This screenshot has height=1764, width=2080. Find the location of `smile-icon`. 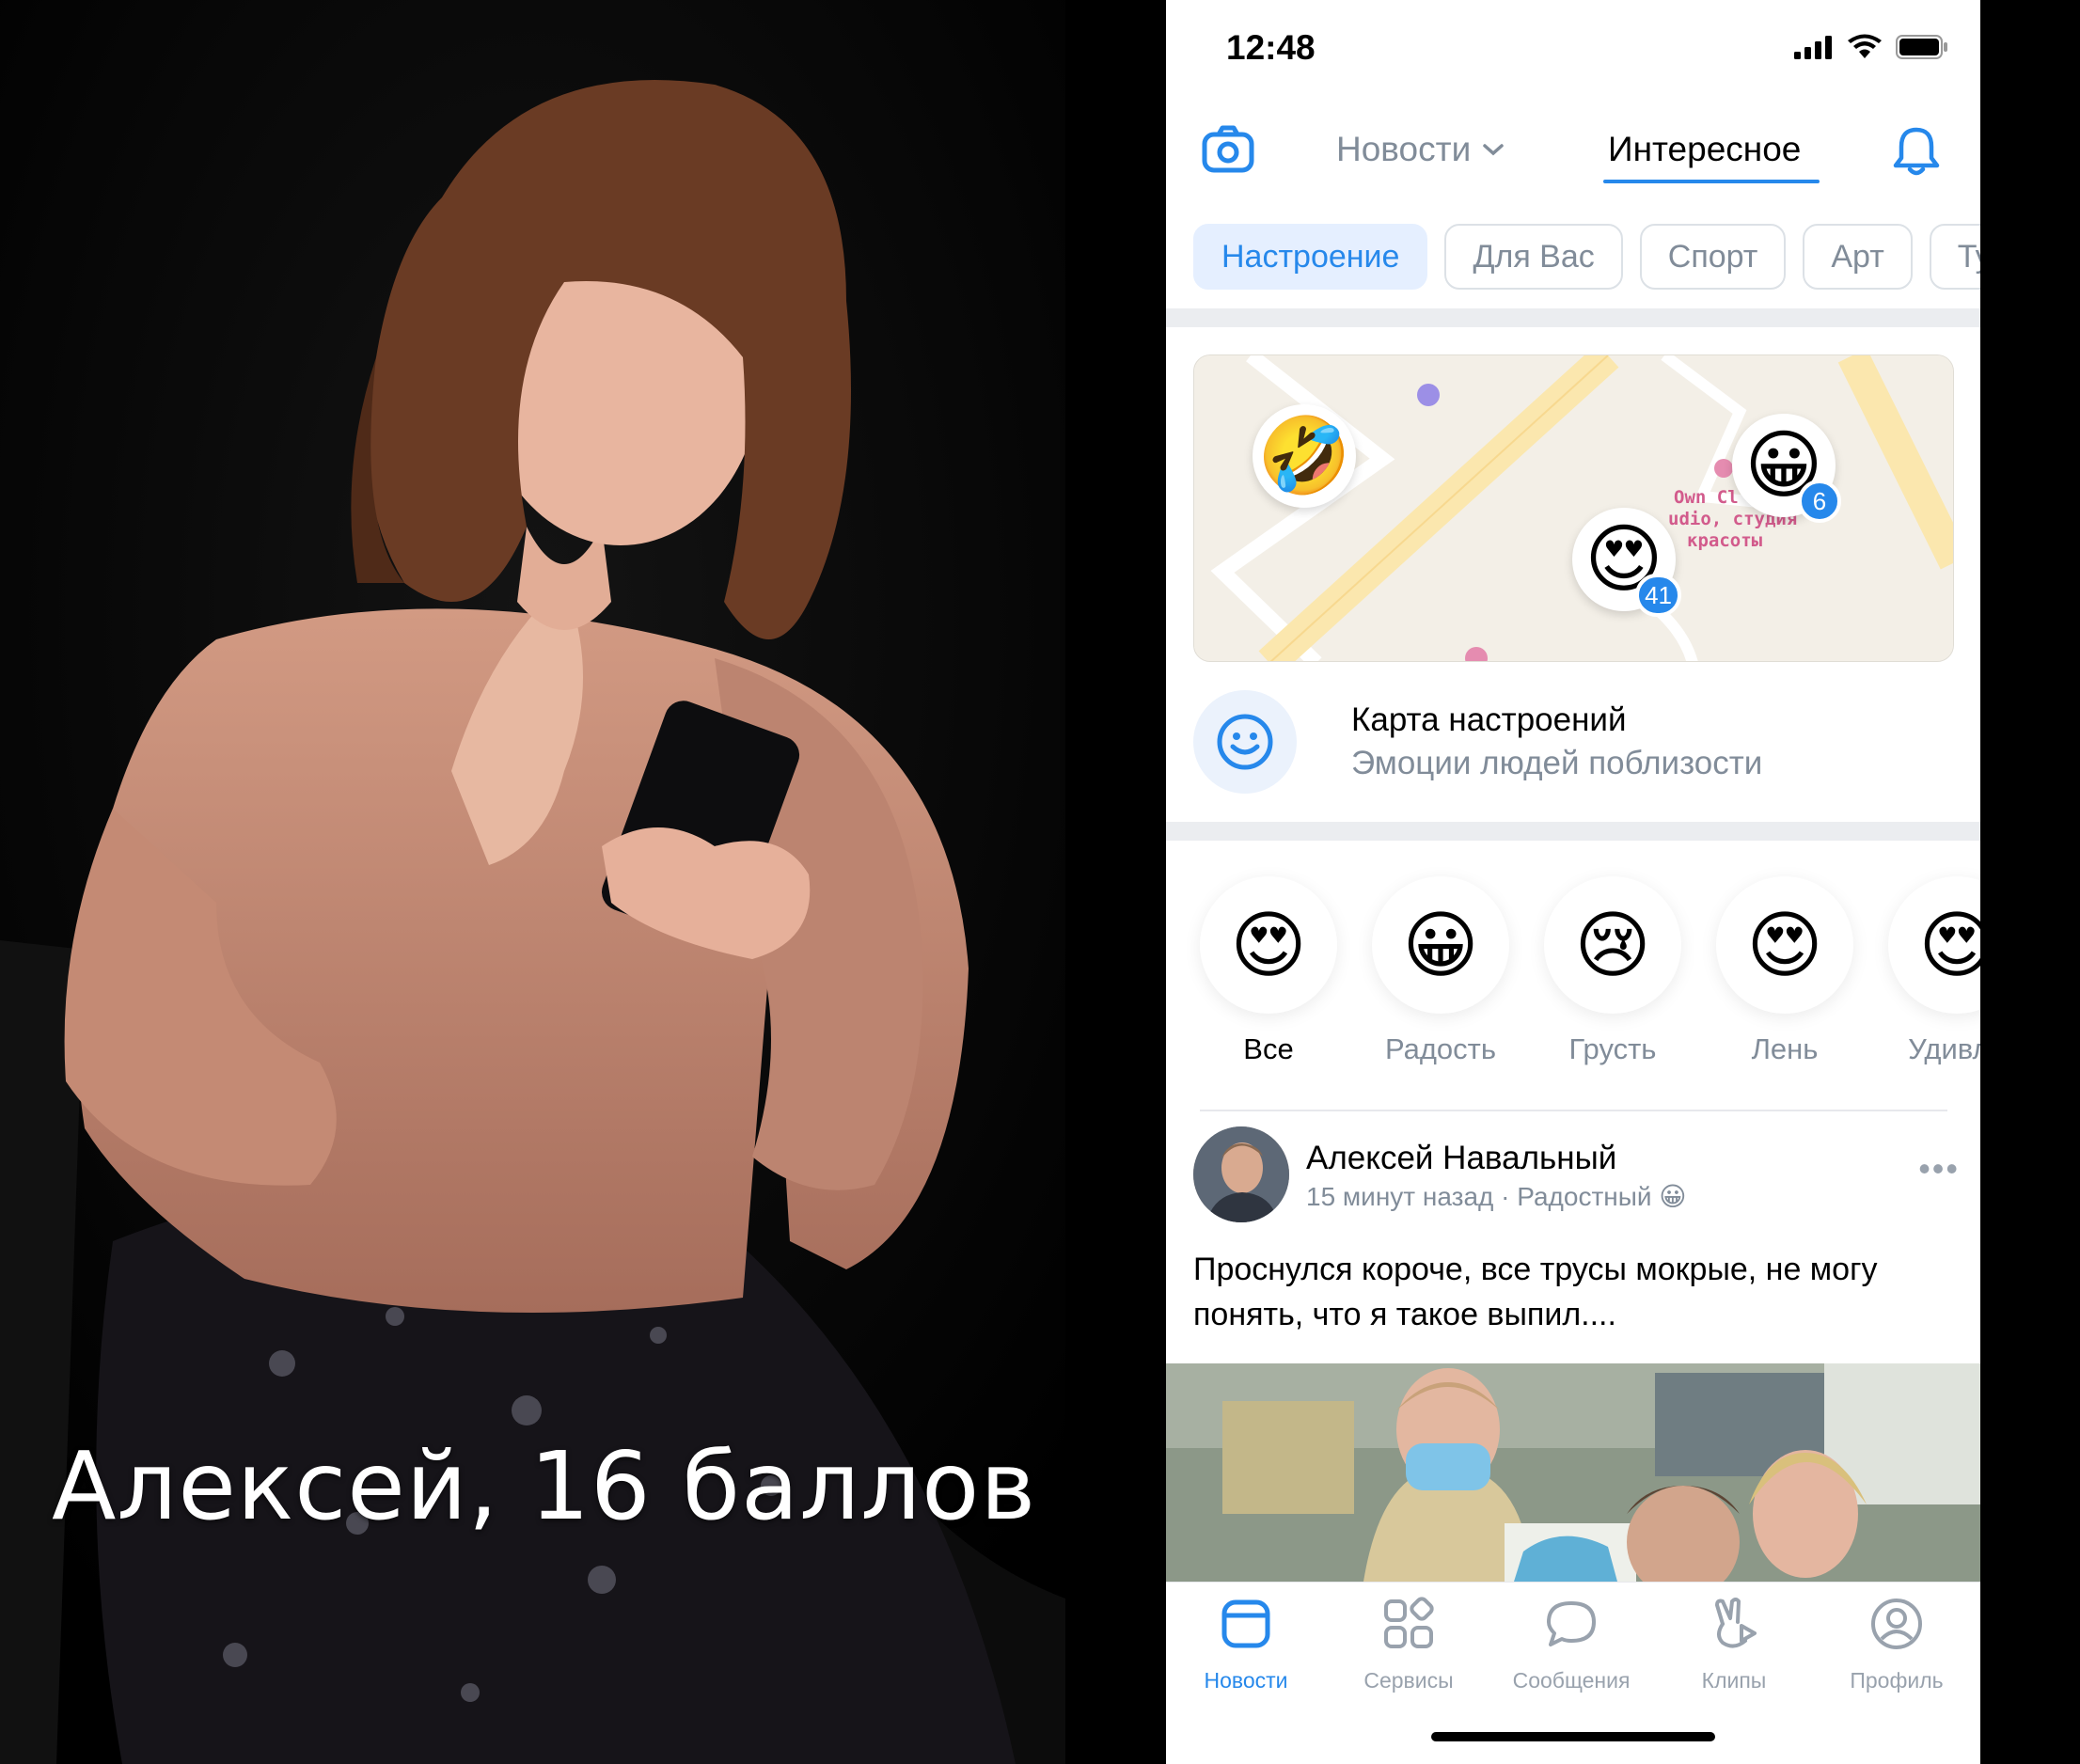

smile-icon is located at coordinates (1245, 742).